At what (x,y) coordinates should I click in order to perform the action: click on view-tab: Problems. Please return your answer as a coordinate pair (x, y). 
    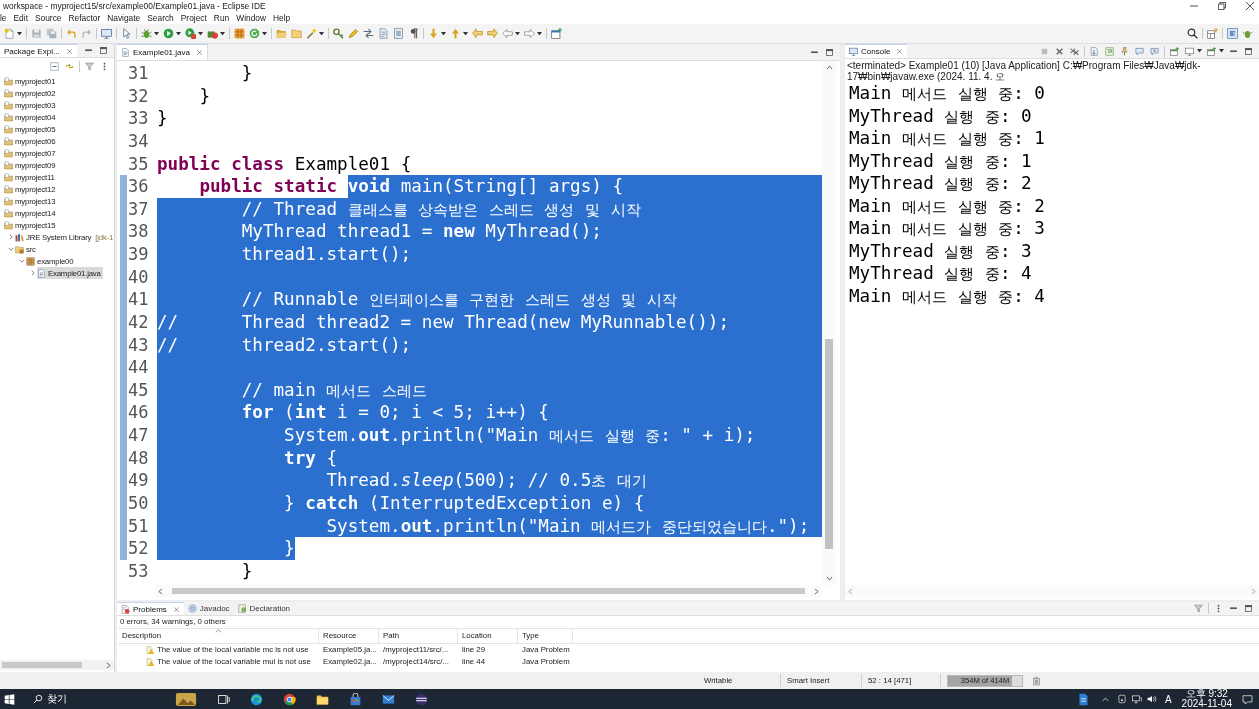
    Looking at the image, I should click on (150, 608).